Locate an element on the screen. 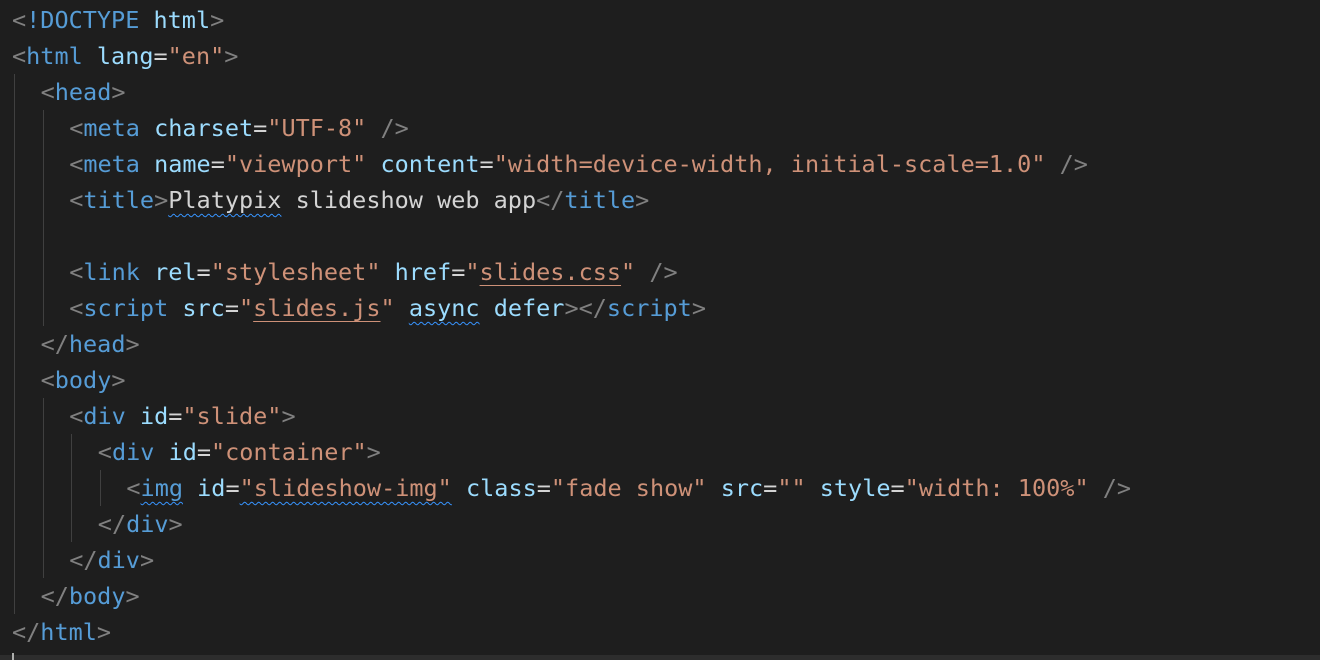 This screenshot has height=660, width=1320. code-line: </head> is located at coordinates (90, 344).